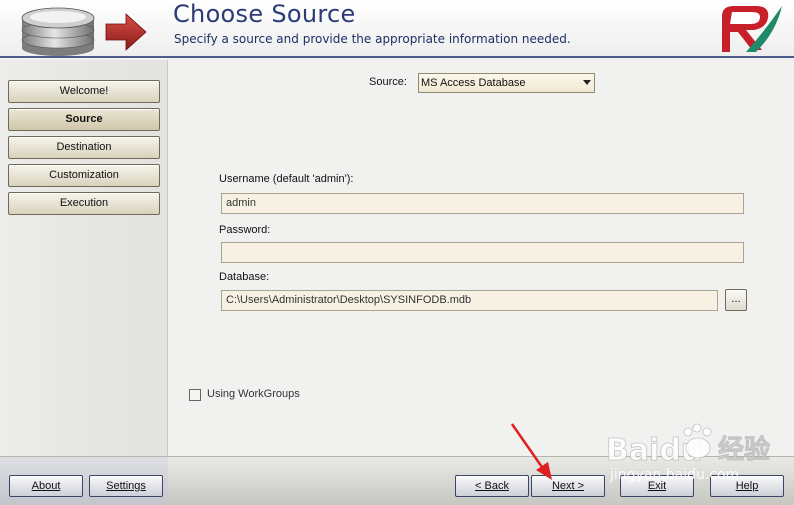  What do you see at coordinates (744, 449) in the screenshot?
I see `watermark-cn: 经验` at bounding box center [744, 449].